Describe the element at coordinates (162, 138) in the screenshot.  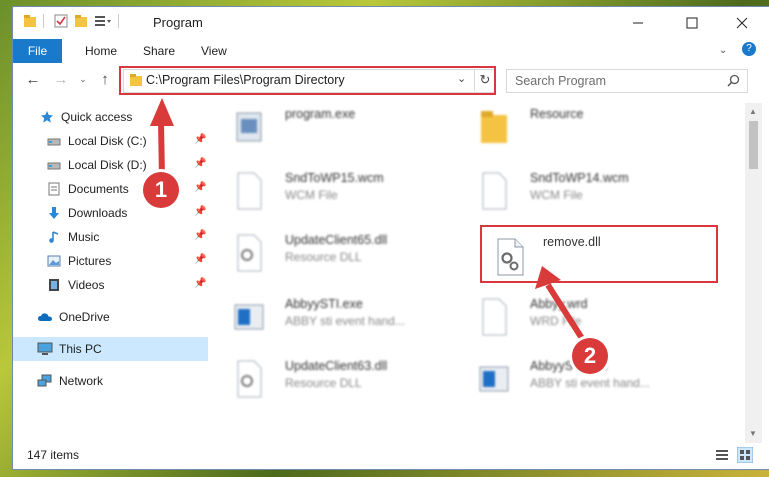
I see `arrow-1-icon` at that location.